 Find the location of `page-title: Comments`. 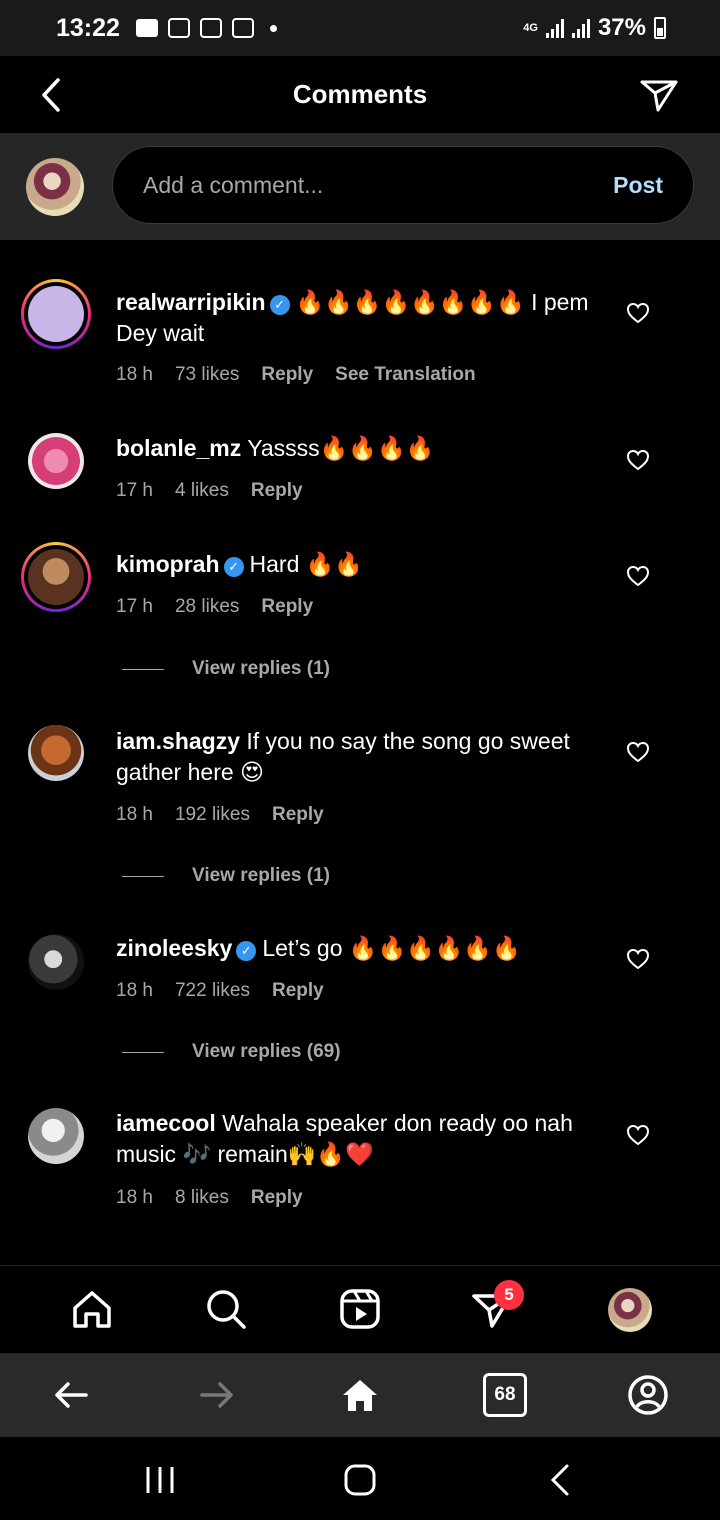

page-title: Comments is located at coordinates (360, 94).